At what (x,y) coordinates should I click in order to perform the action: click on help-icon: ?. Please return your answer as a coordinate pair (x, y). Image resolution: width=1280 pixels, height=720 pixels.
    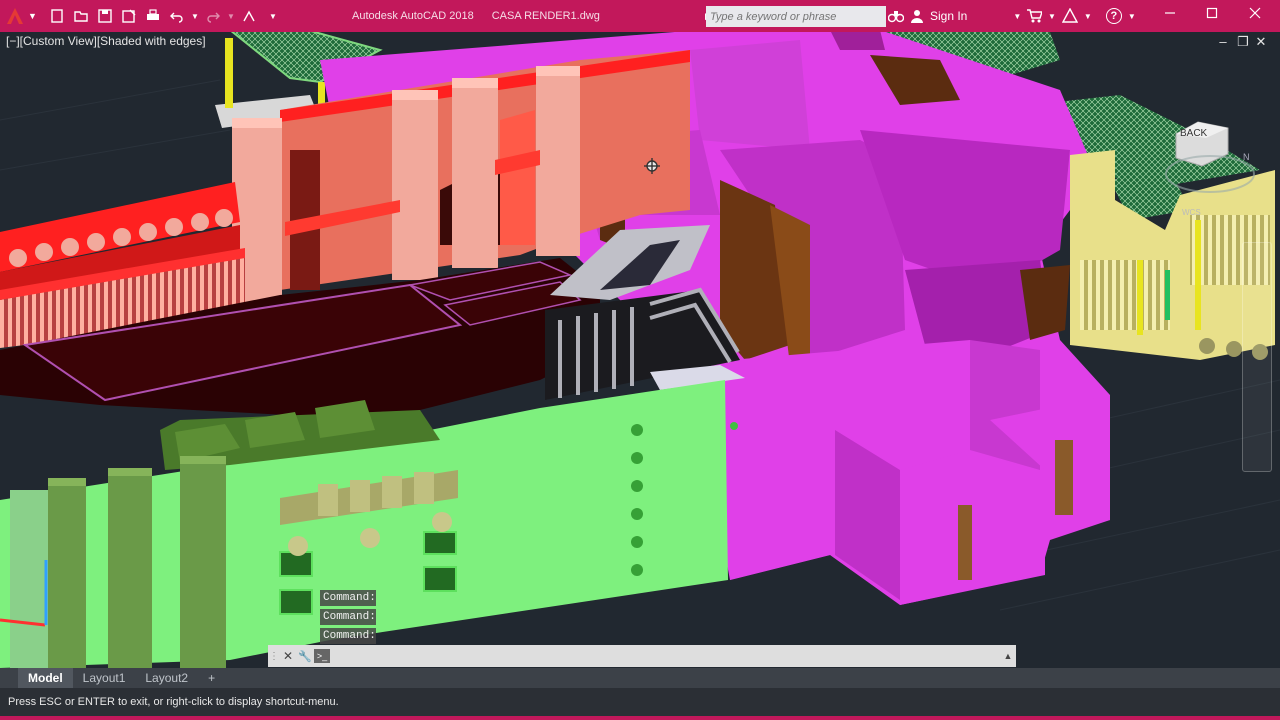
    Looking at the image, I should click on (1113, 16).